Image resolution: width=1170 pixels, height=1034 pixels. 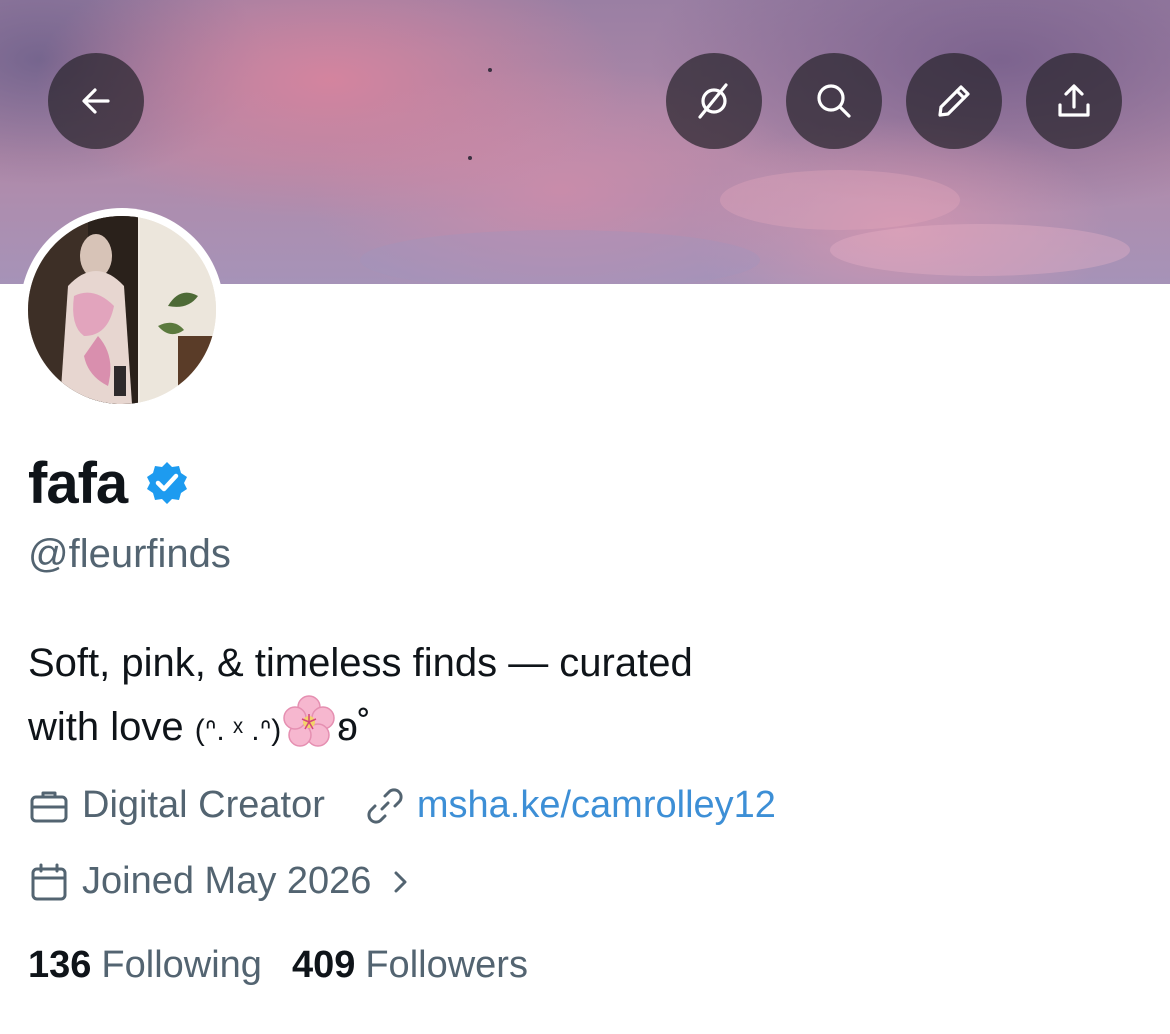 What do you see at coordinates (385, 805) in the screenshot?
I see `link-icon` at bounding box center [385, 805].